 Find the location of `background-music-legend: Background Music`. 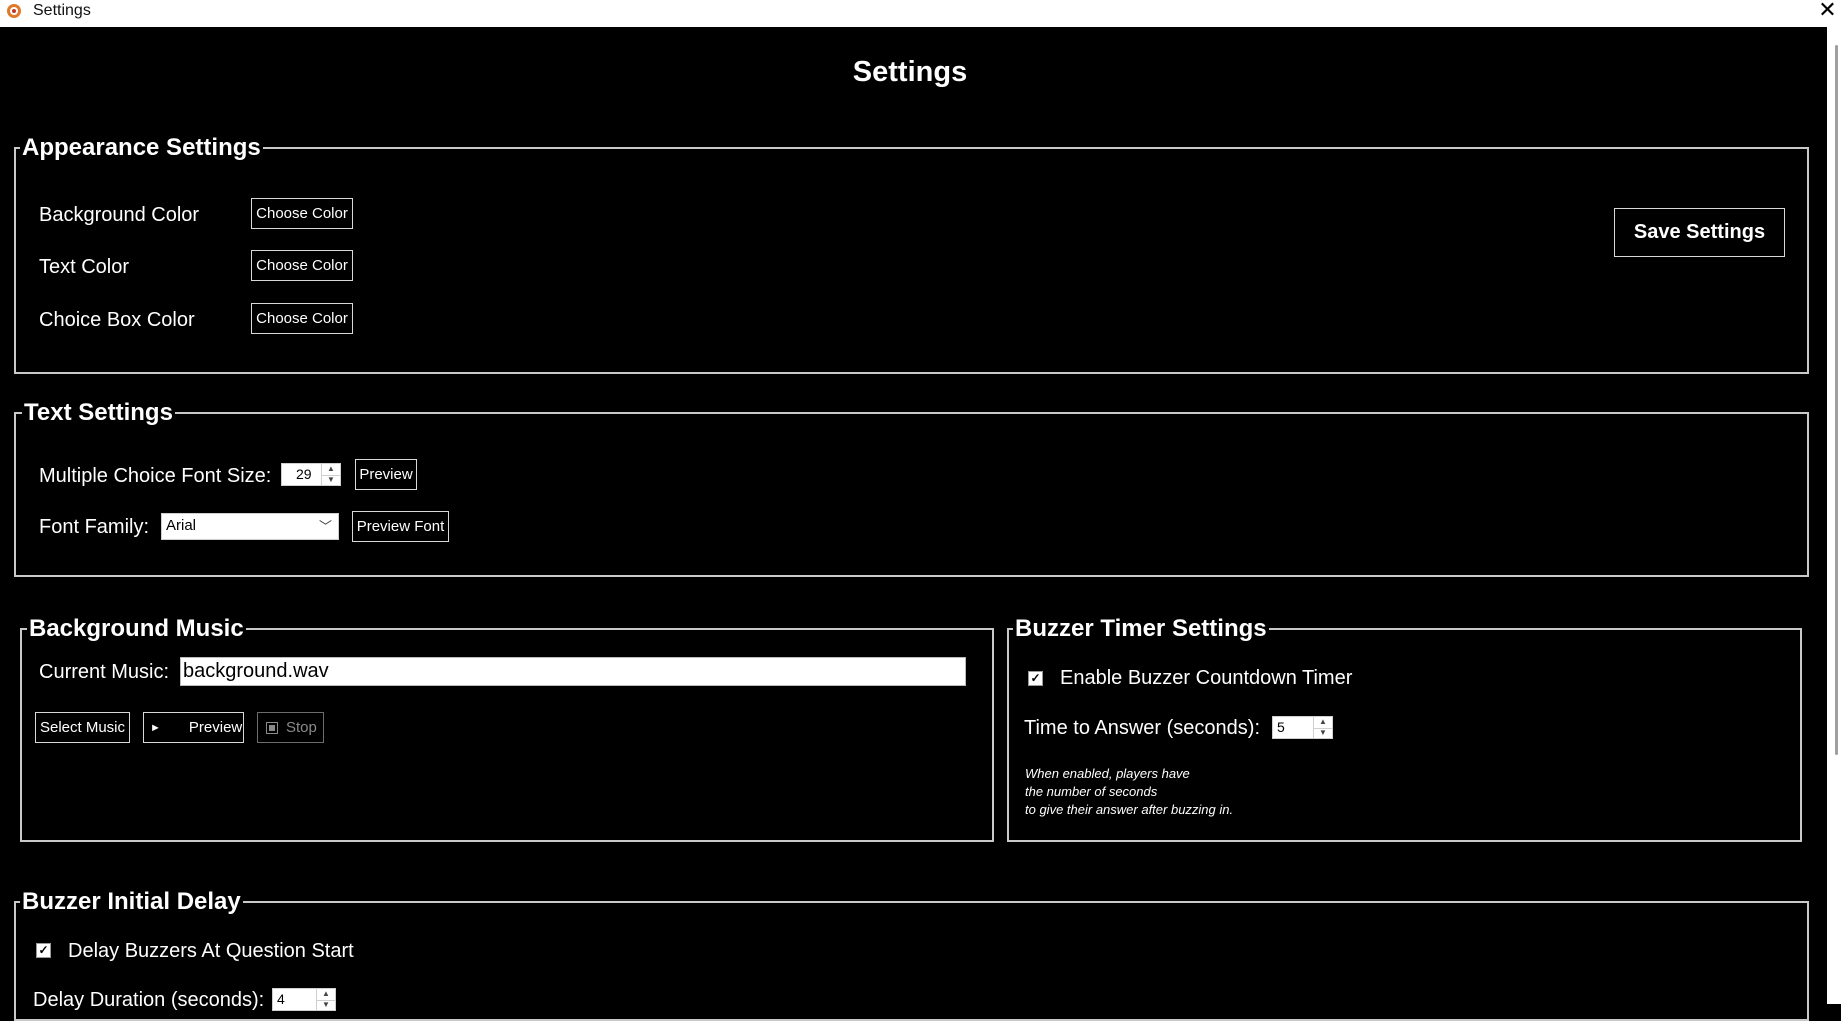

background-music-legend: Background Music is located at coordinates (136, 629).